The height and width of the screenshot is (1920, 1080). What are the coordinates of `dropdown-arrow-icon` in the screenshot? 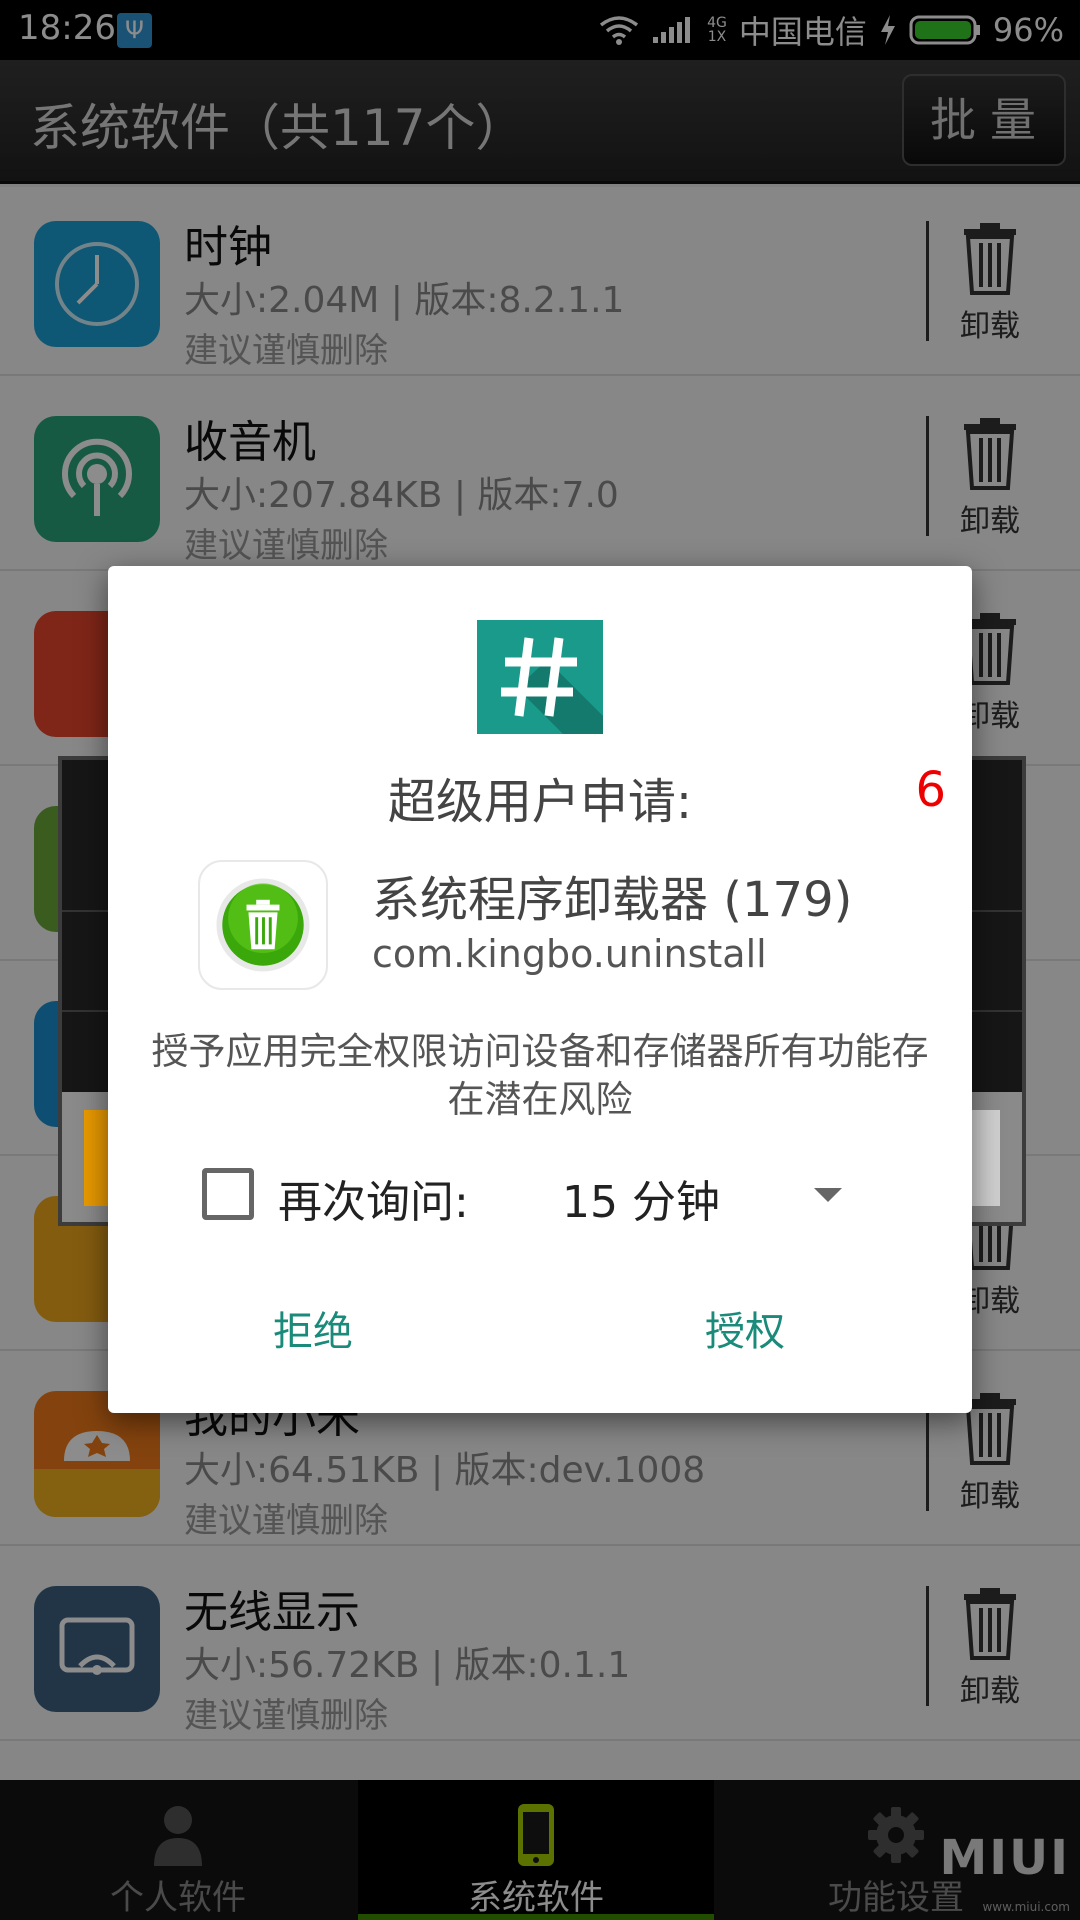 It's located at (828, 1195).